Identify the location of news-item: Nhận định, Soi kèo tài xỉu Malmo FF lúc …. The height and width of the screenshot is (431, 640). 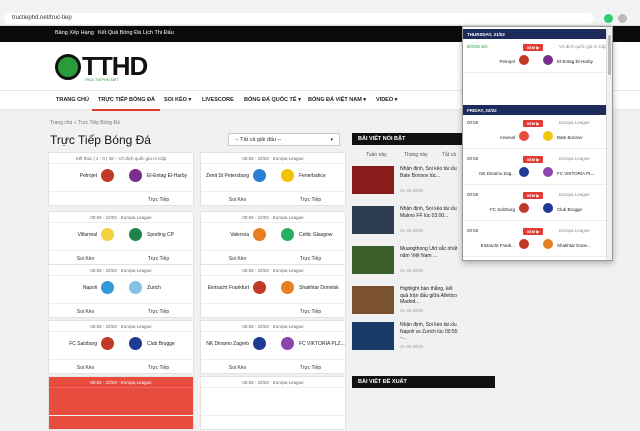
(406, 222).